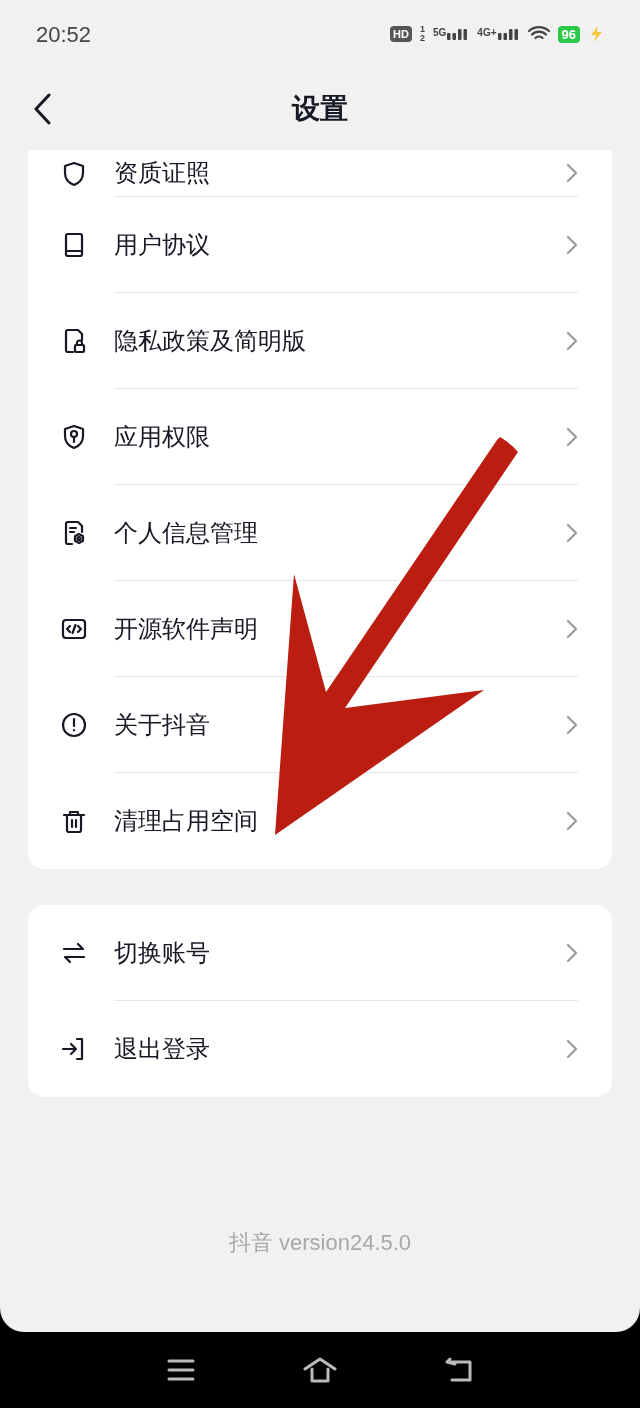  I want to click on hd-badge: HD, so click(401, 34).